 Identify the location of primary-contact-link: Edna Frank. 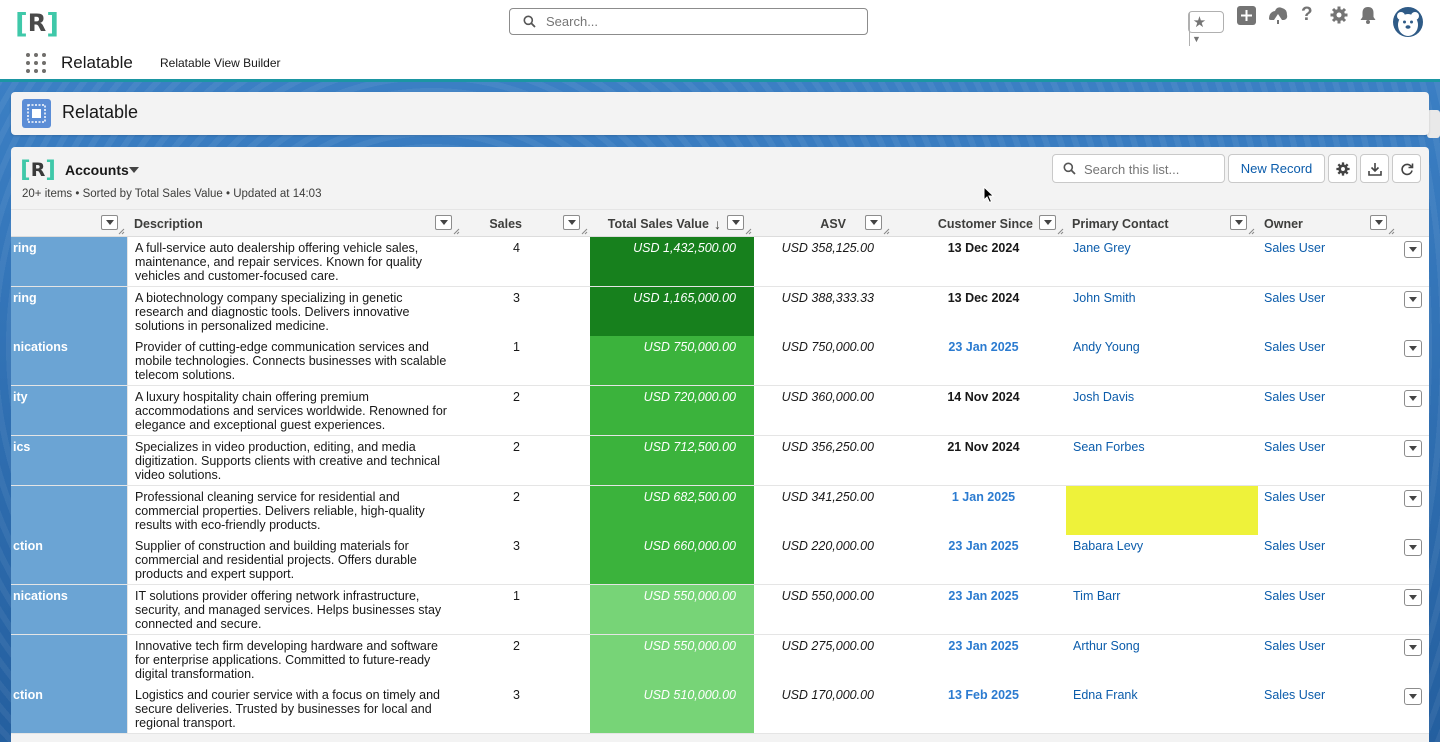
(1105, 695).